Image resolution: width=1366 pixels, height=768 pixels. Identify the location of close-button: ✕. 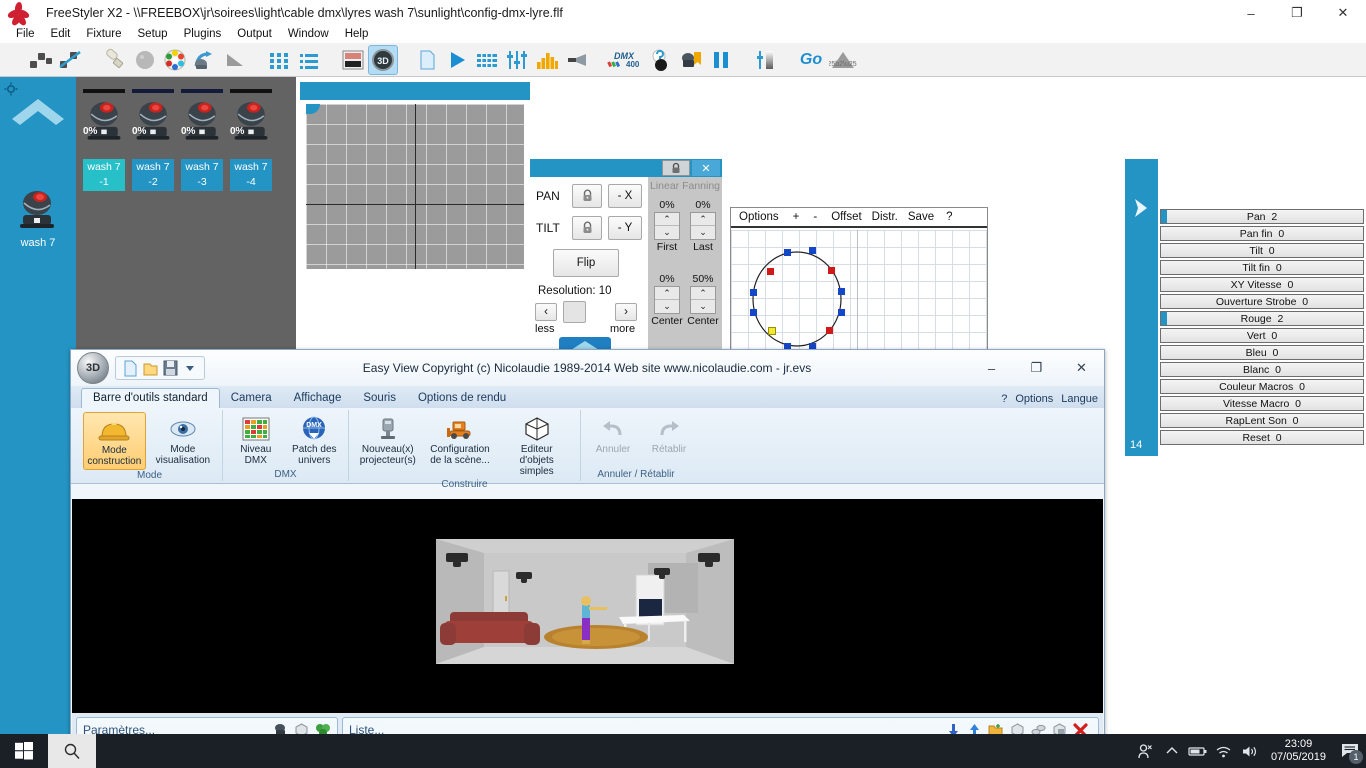
(1343, 13).